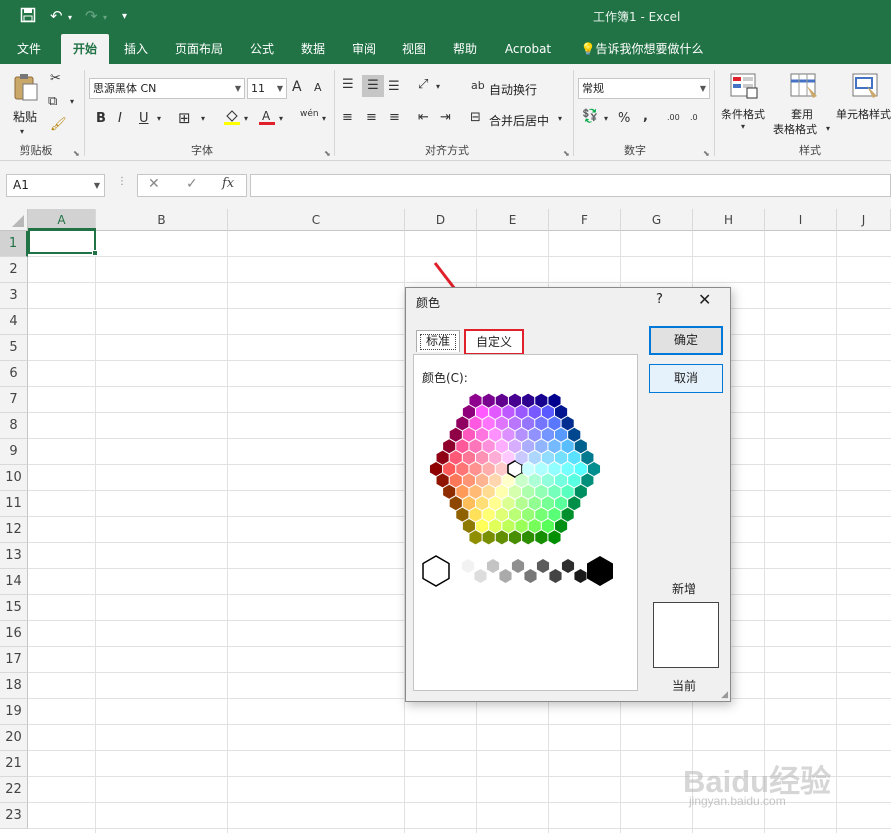 This screenshot has height=833, width=891. I want to click on paste-icon, so click(25, 87).